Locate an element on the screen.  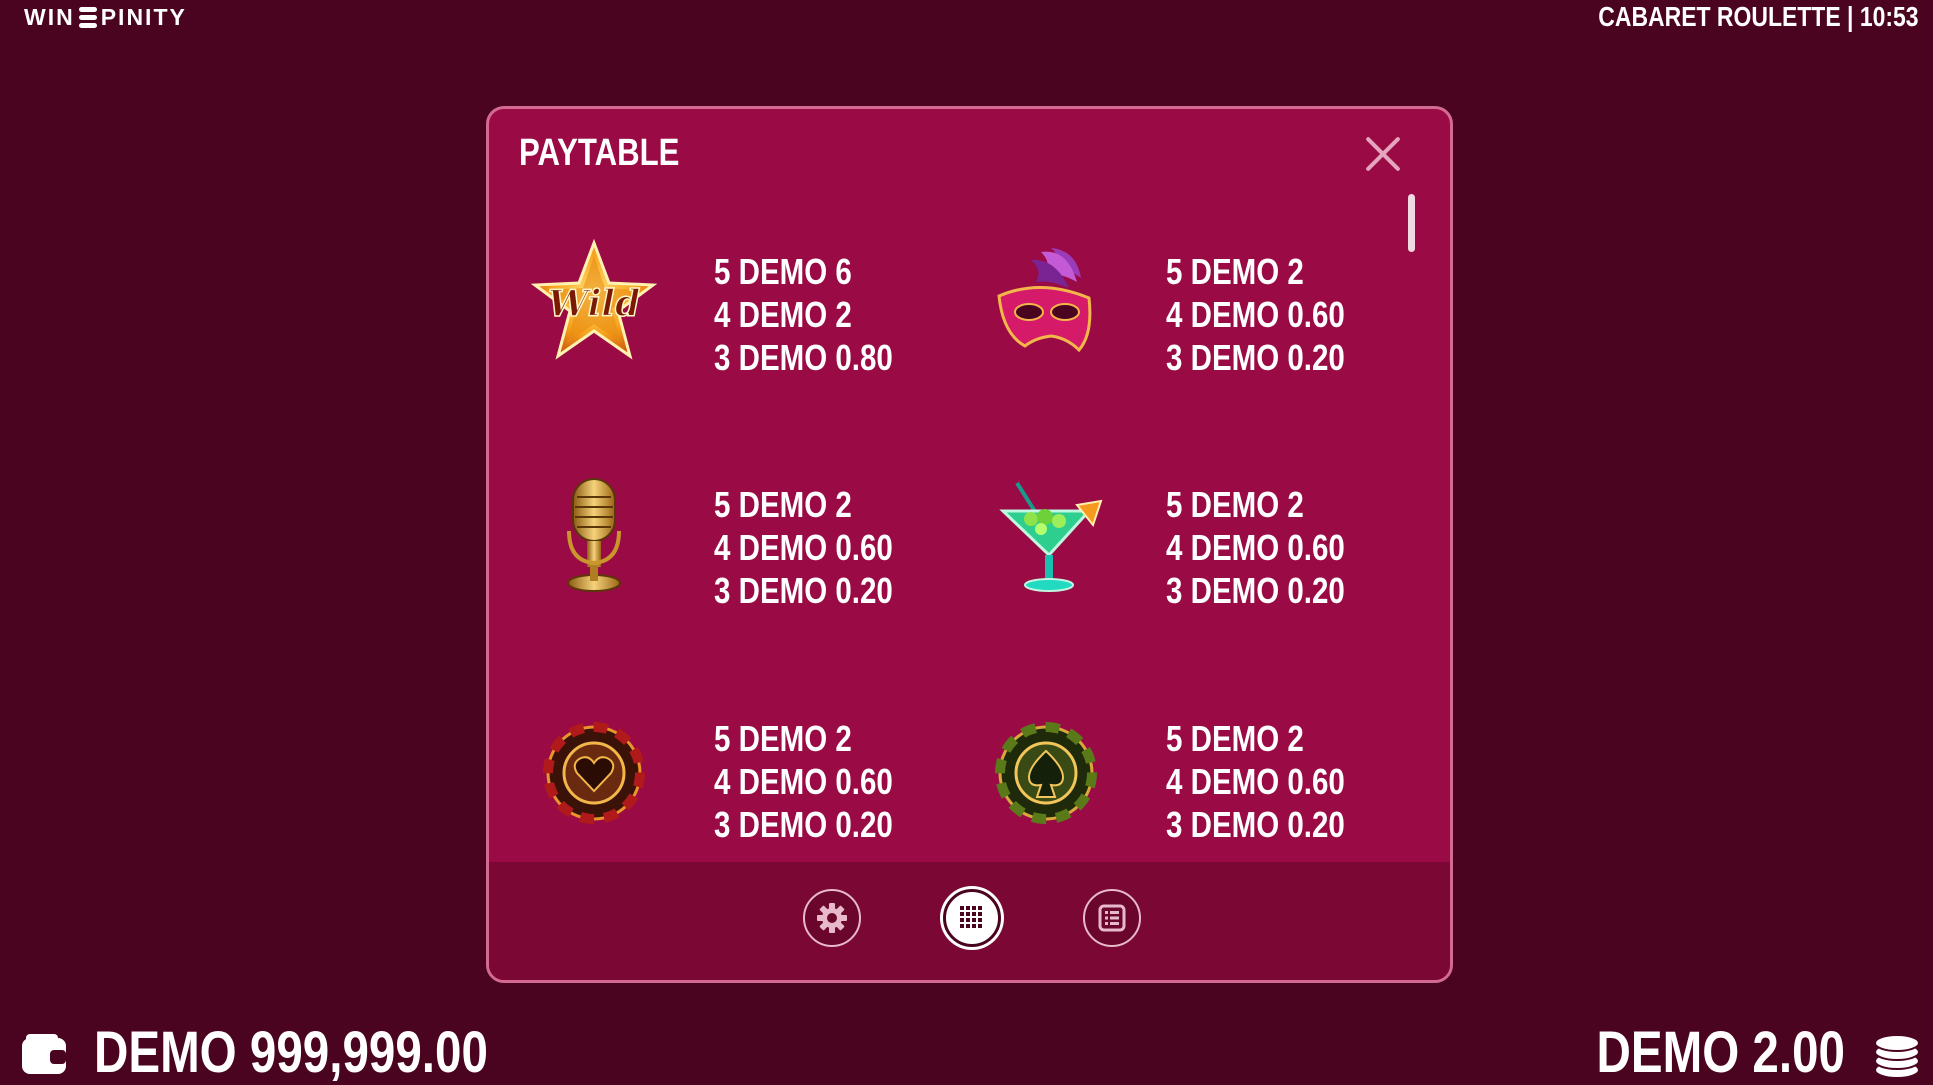
settings-tab-button is located at coordinates (832, 918).